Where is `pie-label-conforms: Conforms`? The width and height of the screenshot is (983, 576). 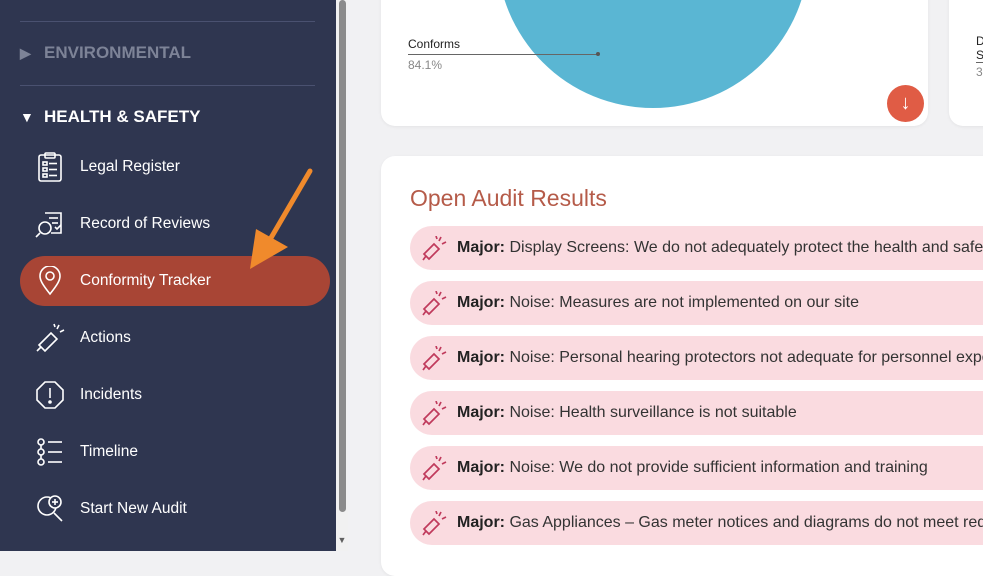
pie-label-conforms: Conforms is located at coordinates (434, 44).